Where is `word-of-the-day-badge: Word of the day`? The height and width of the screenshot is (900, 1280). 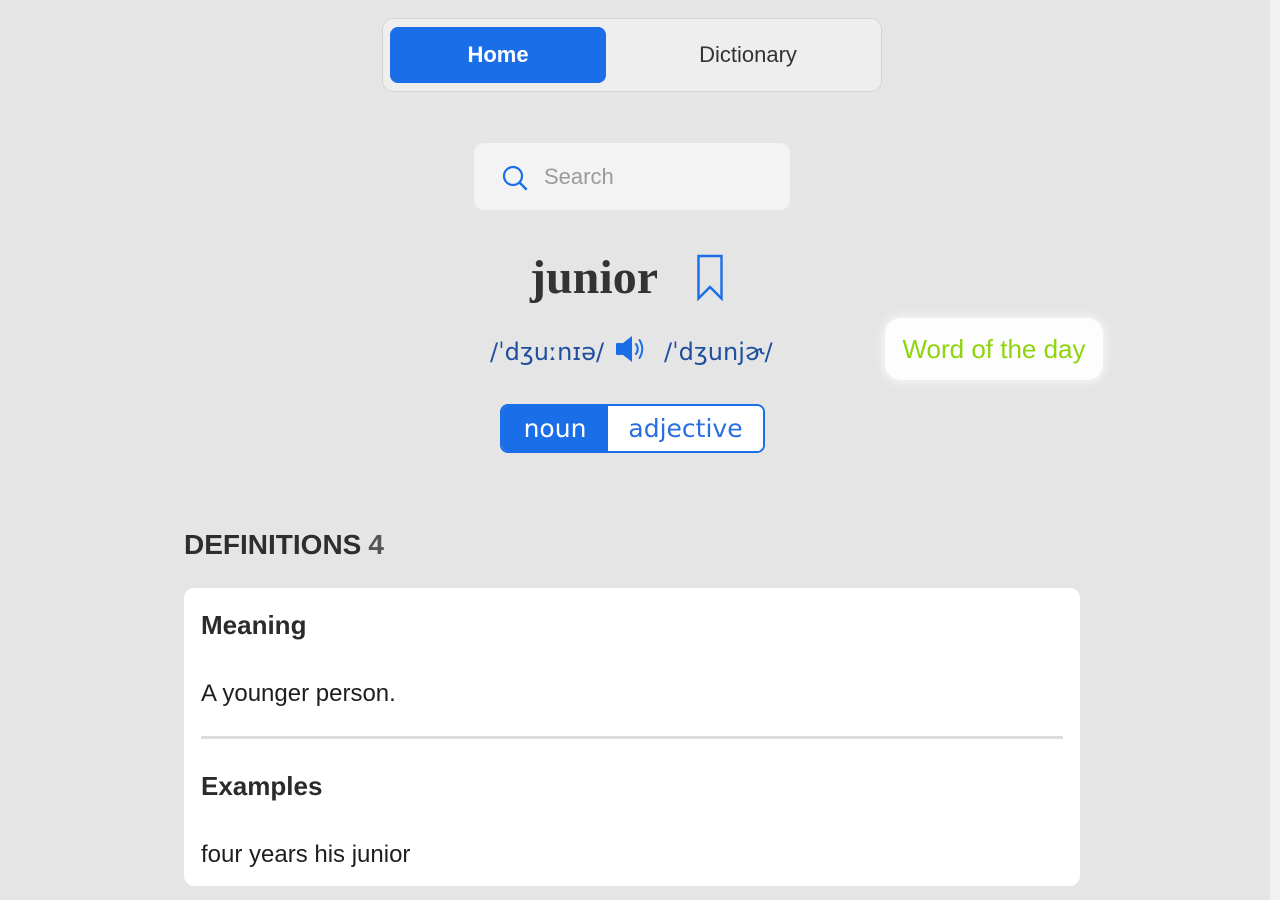
word-of-the-day-badge: Word of the day is located at coordinates (994, 349).